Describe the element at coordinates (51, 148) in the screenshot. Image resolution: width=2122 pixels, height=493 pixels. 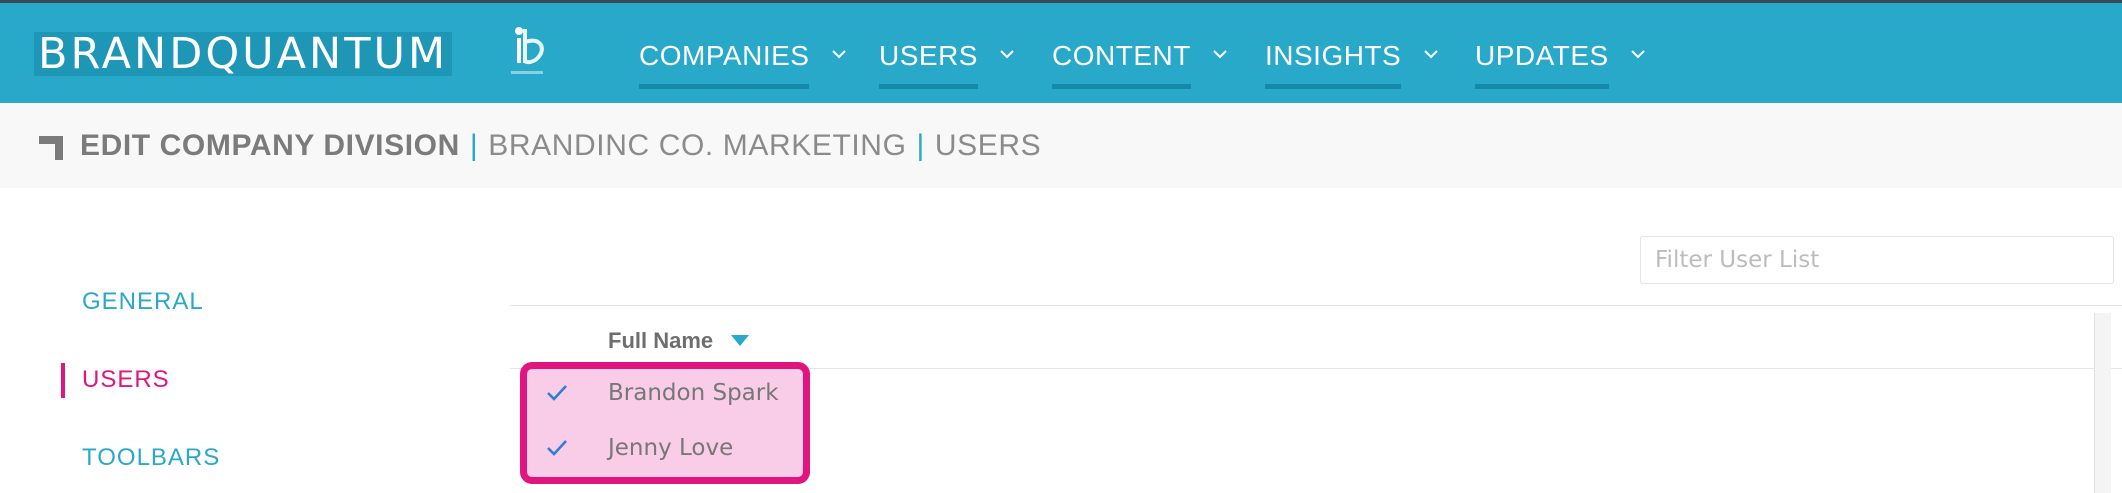
I see `corner-bracket-icon` at that location.